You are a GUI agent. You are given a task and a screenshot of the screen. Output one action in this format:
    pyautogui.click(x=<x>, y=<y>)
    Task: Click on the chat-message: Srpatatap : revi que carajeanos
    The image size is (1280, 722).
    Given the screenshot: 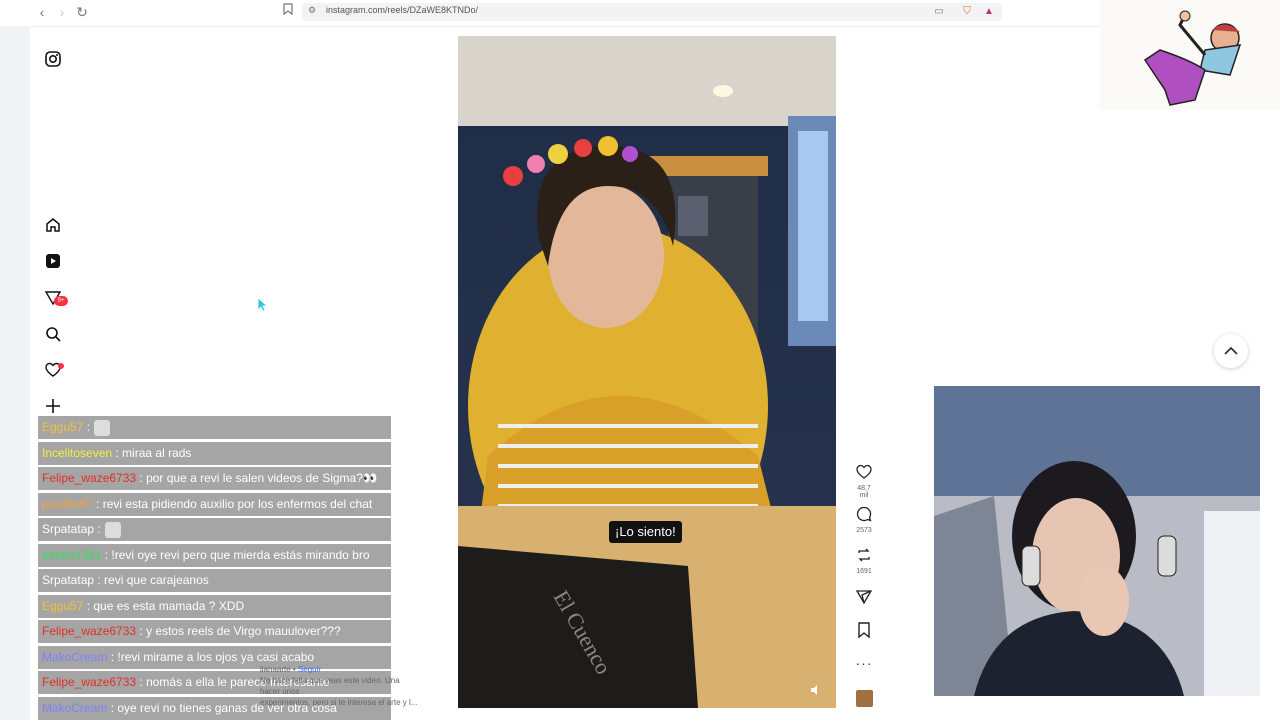 What is the action you would take?
    pyautogui.click(x=214, y=580)
    